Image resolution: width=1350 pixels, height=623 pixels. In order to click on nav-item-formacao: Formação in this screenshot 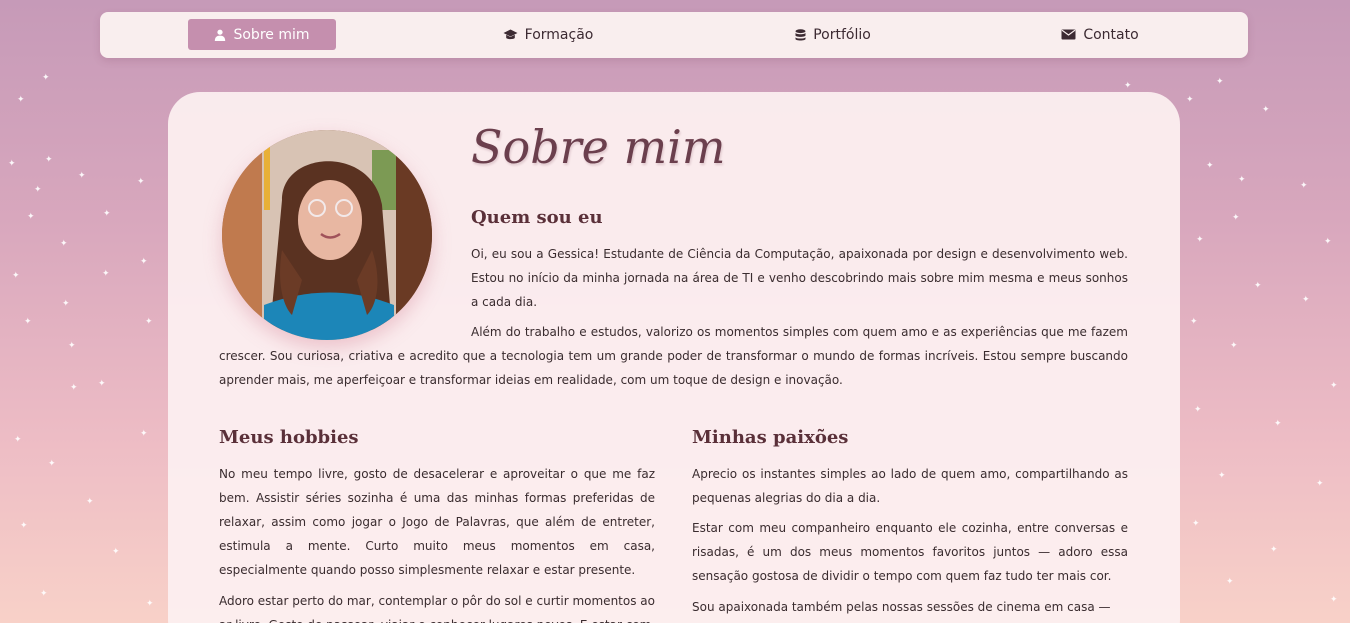, I will do `click(548, 34)`.